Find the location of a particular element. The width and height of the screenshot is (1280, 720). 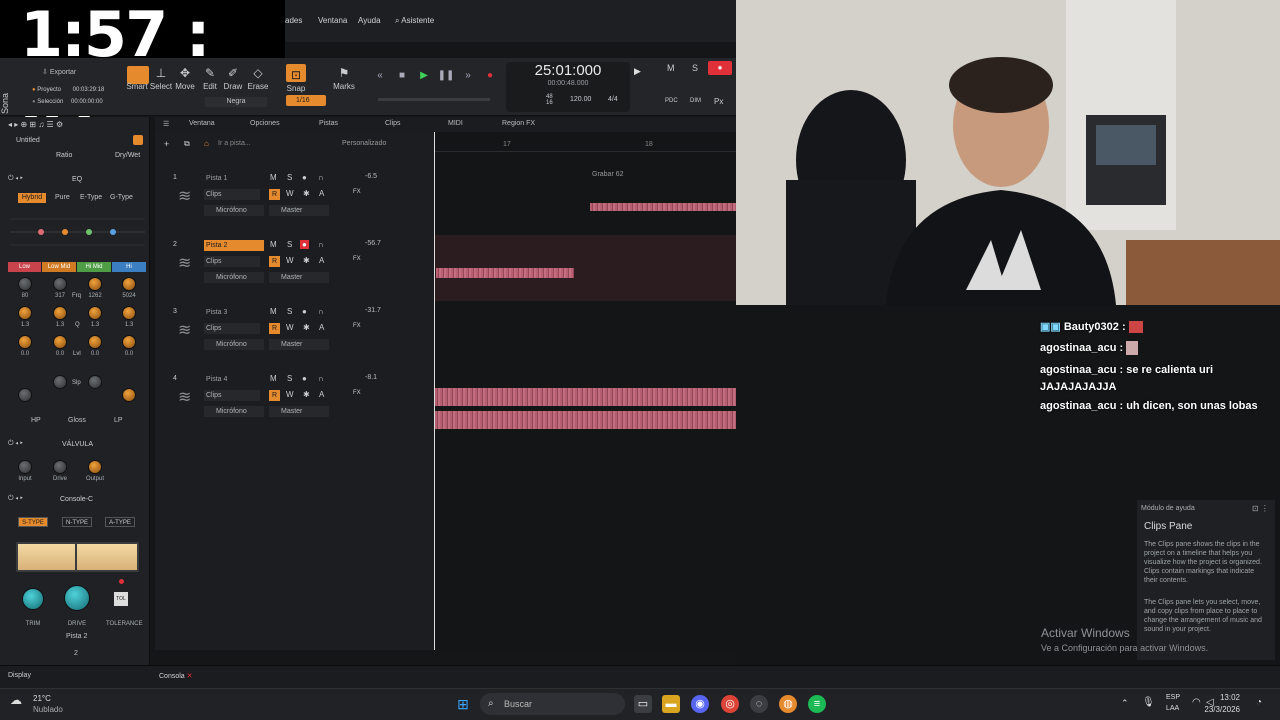

band-himid: Hi Mid is located at coordinates (94, 267).